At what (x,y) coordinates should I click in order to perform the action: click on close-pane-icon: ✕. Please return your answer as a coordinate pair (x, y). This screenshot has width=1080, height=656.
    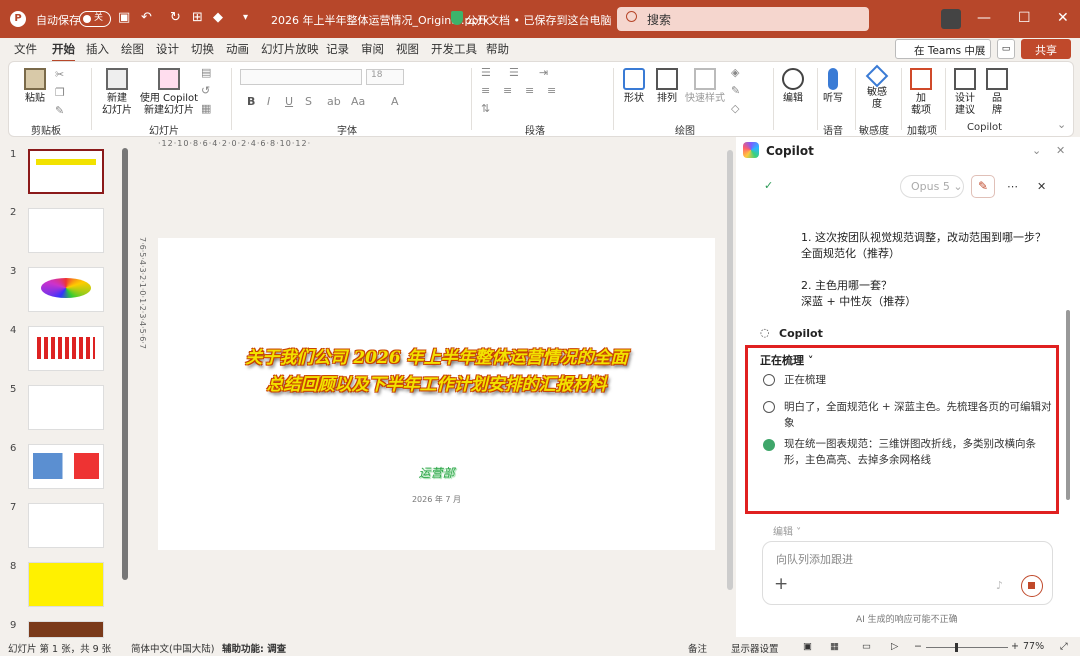
    Looking at the image, I should click on (1060, 150).